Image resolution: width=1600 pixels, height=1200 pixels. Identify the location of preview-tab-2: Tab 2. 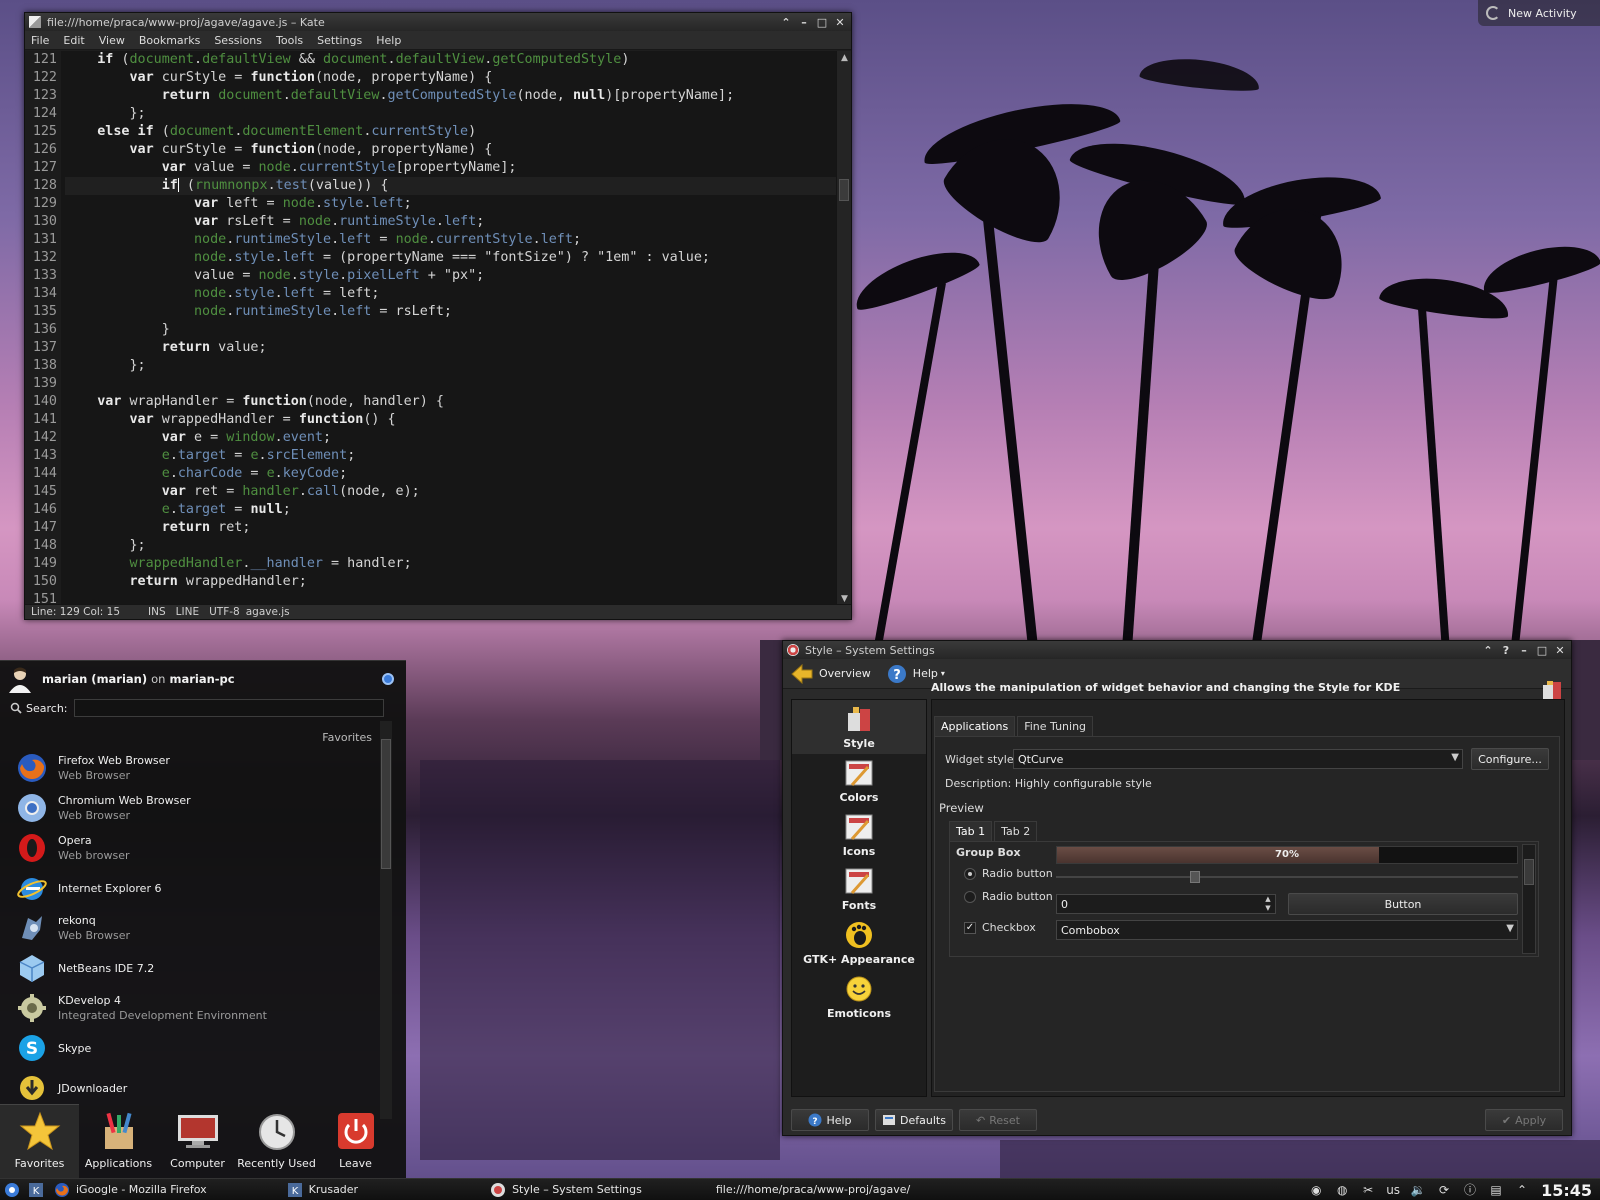
(1016, 831).